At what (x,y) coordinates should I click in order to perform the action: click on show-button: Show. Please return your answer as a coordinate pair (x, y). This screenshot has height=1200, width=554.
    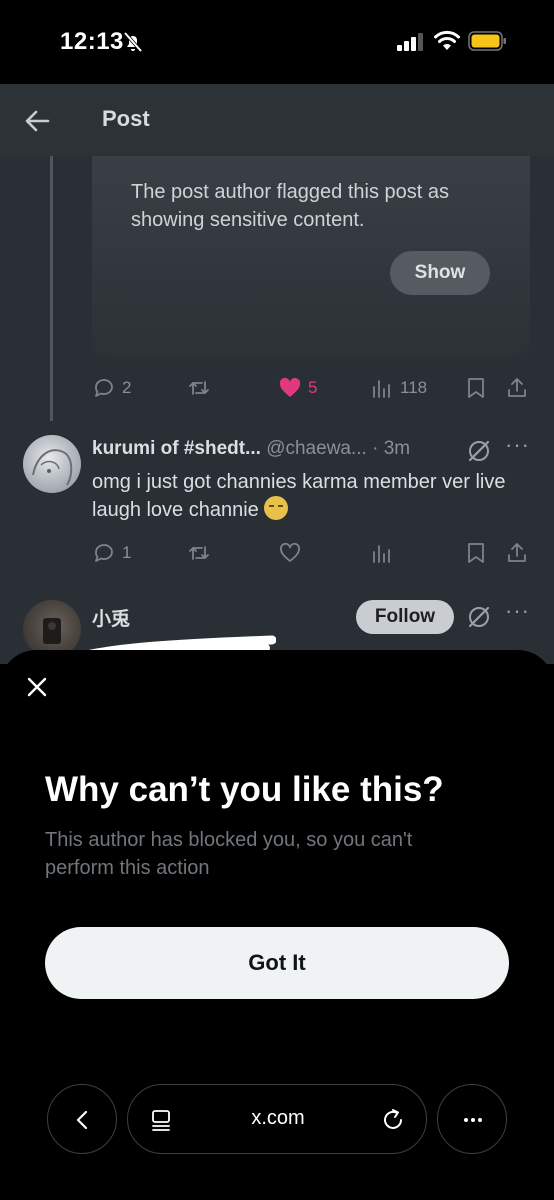
    Looking at the image, I should click on (440, 273).